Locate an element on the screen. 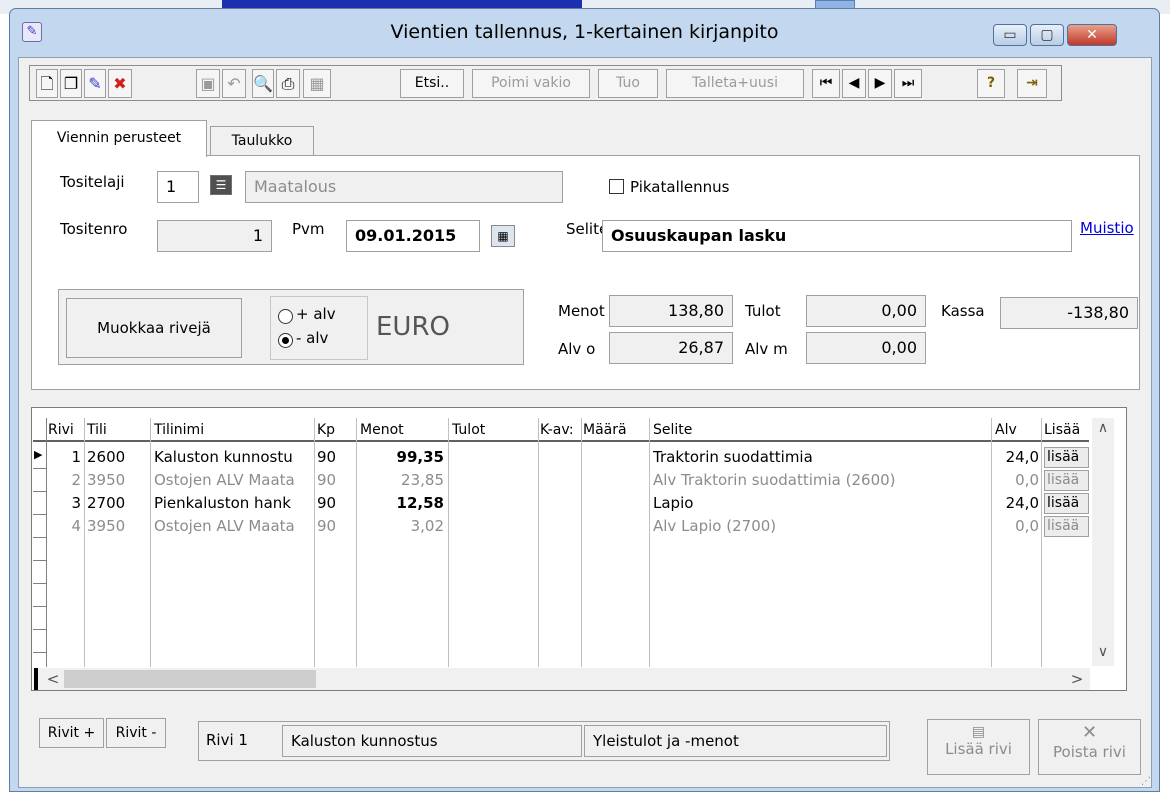  add-row-label: Lisää rivi is located at coordinates (978, 749).